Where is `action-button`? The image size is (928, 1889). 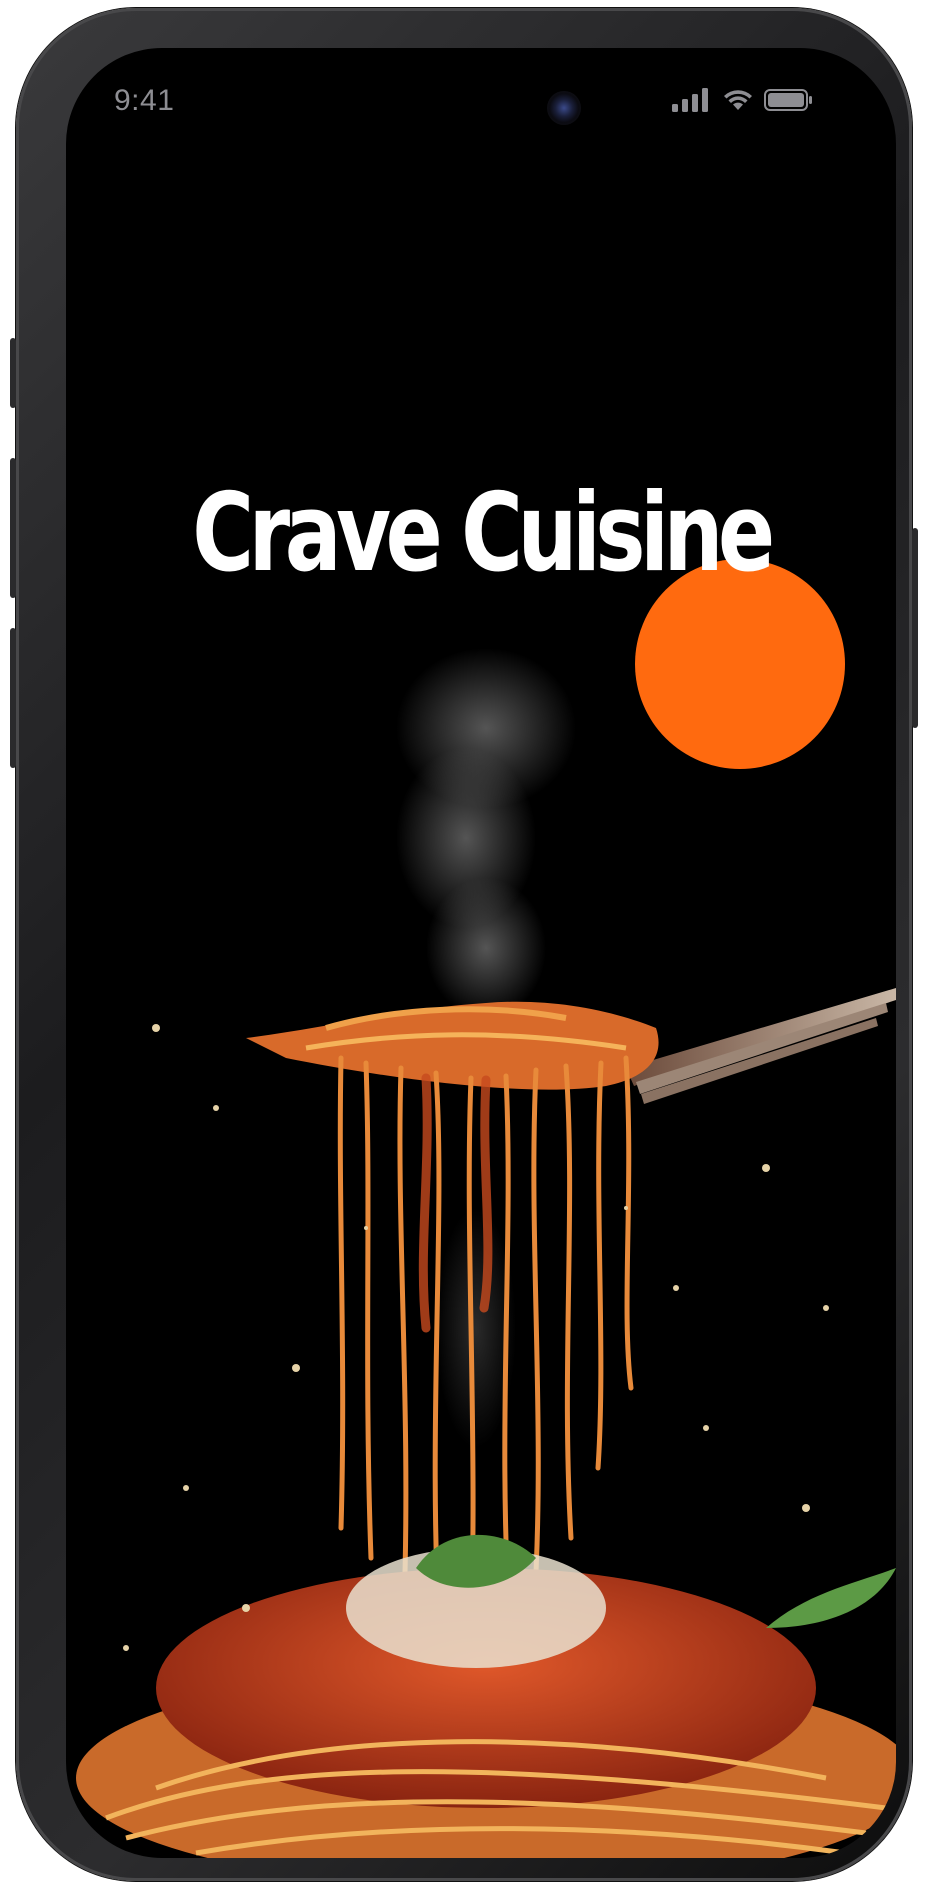 action-button is located at coordinates (13, 373).